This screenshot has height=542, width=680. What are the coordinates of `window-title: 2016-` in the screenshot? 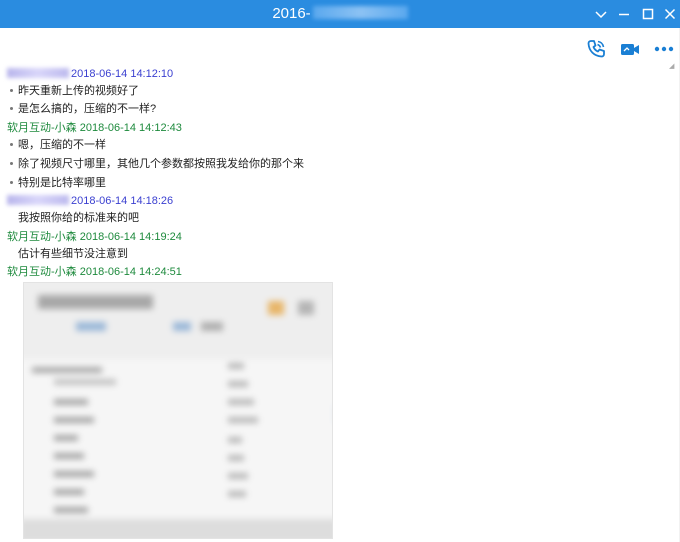 It's located at (340, 14).